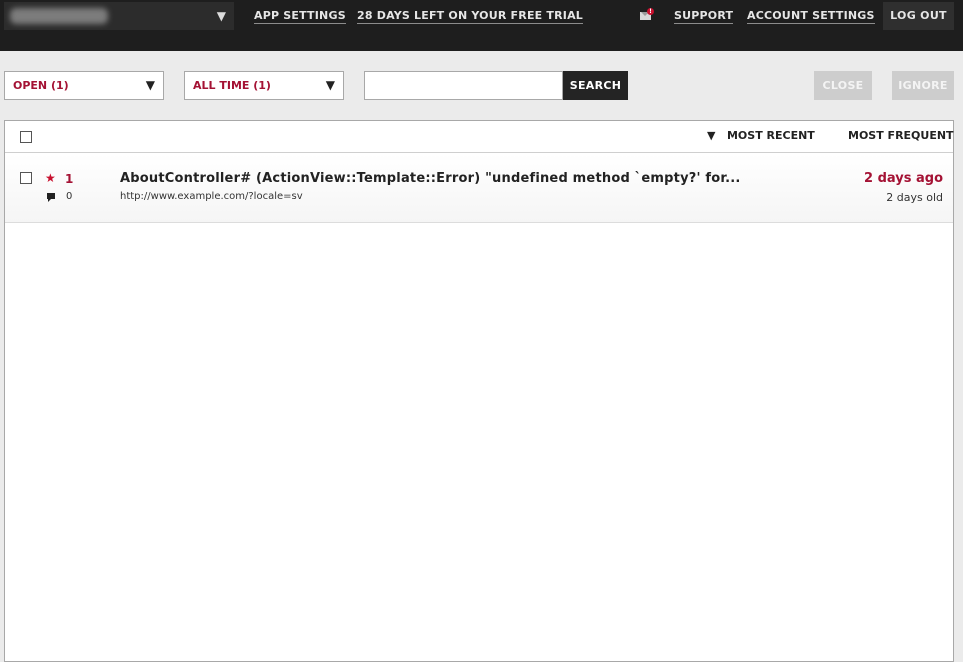 The width and height of the screenshot is (963, 662). Describe the element at coordinates (711, 135) in the screenshot. I see `sort-desc-icon: ▼` at that location.